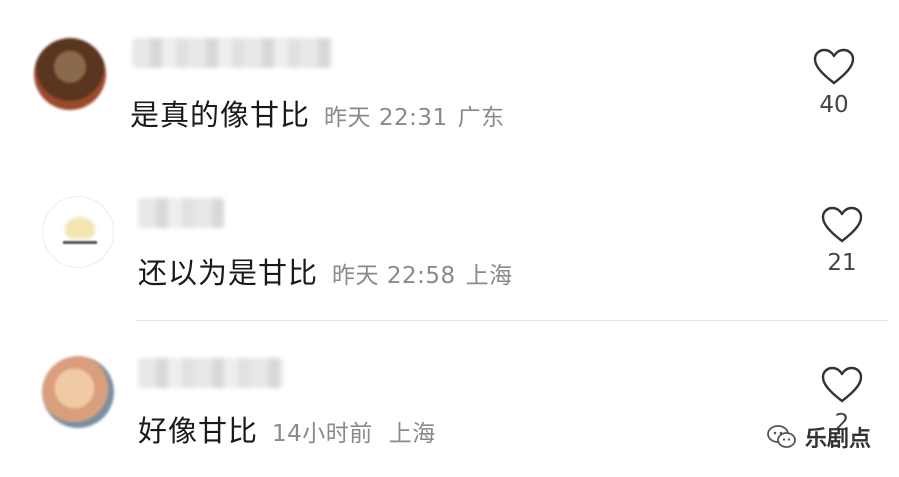 The width and height of the screenshot is (899, 477). I want to click on like-button: 40, so click(834, 83).